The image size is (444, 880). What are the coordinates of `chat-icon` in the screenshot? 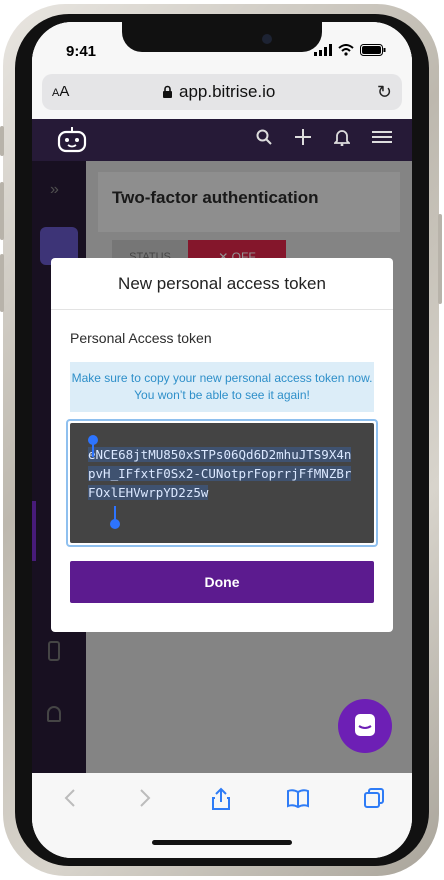 It's located at (365, 725).